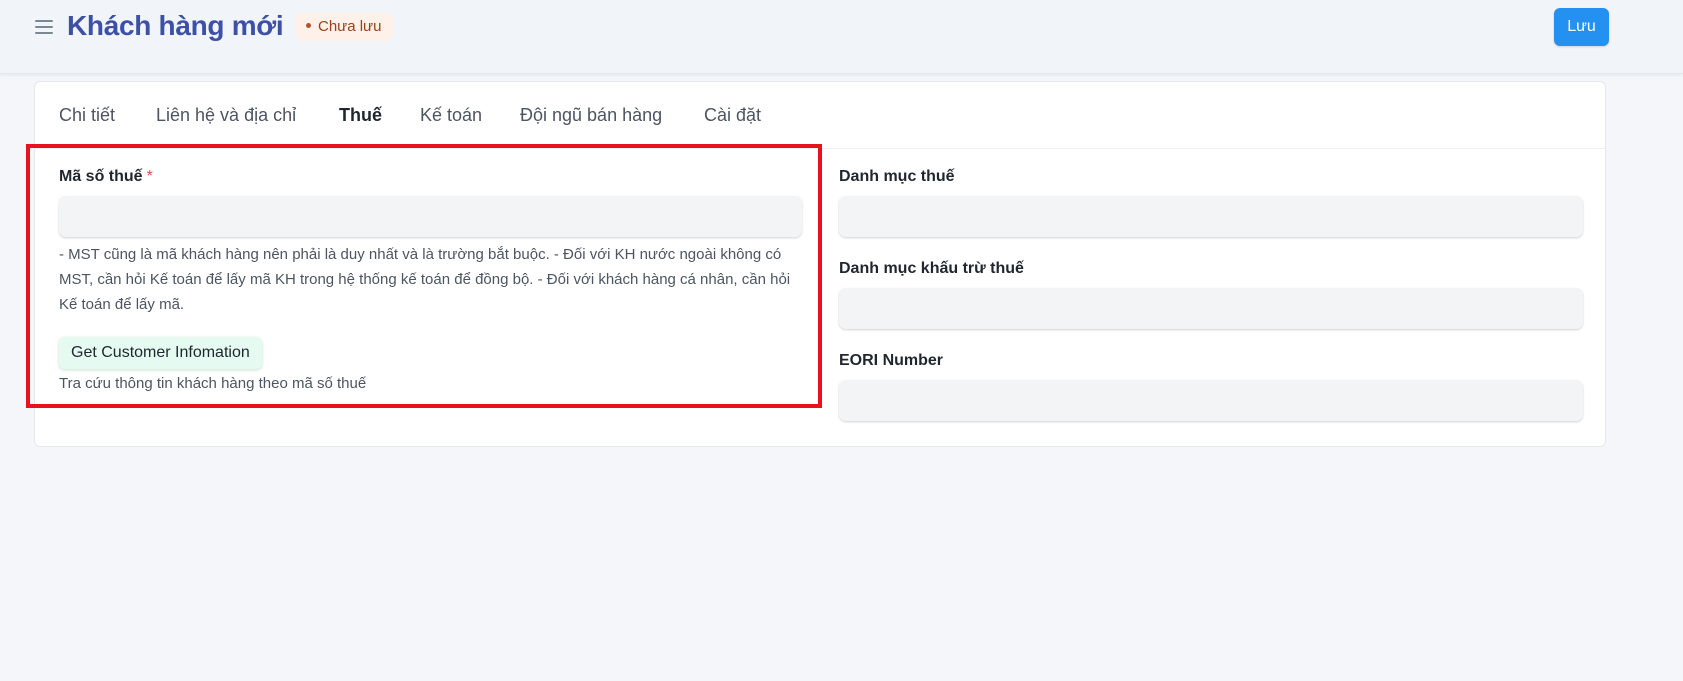 The height and width of the screenshot is (681, 1683). I want to click on page-header: Khách hàng mới Chưa lưu Lưu, so click(841, 37).